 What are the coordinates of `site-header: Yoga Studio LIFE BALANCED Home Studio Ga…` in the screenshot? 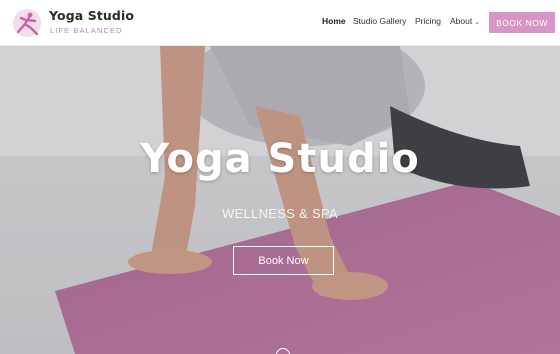 It's located at (280, 23).